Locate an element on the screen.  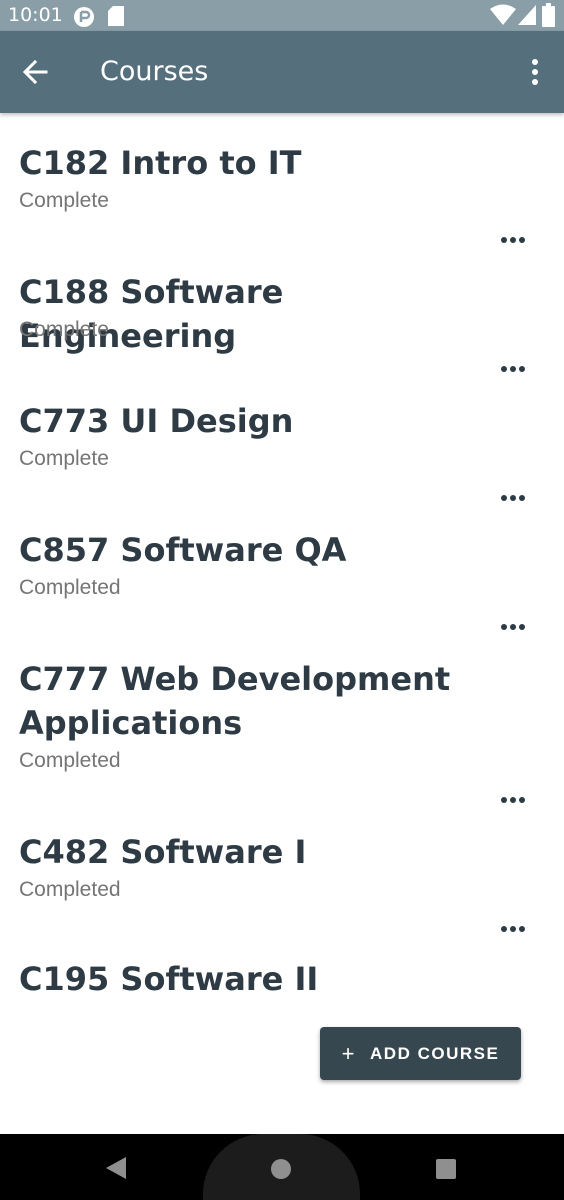
overflow-menu-button is located at coordinates (535, 73).